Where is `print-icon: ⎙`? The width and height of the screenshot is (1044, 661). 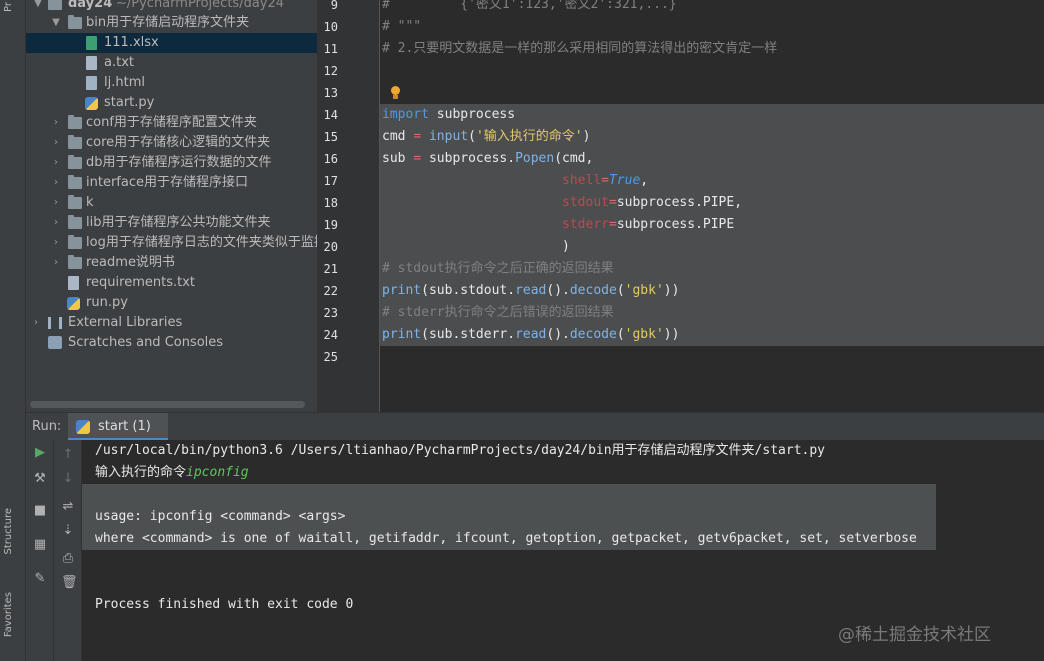 print-icon: ⎙ is located at coordinates (68, 559).